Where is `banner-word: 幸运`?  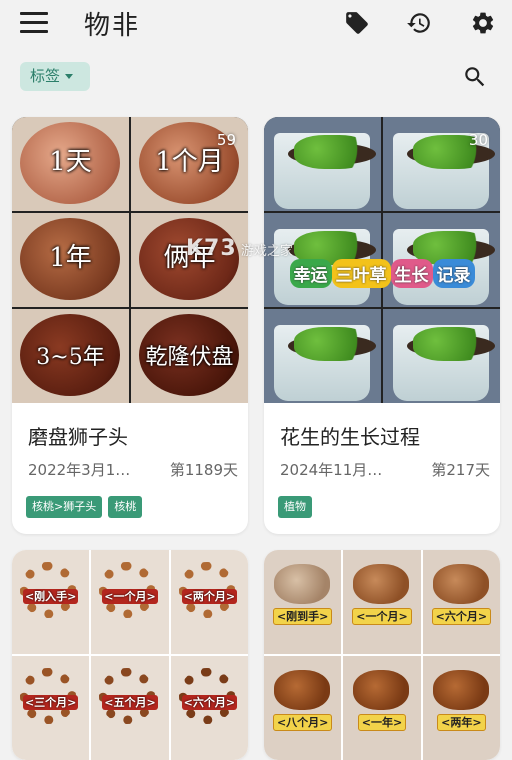 banner-word: 幸运 is located at coordinates (310, 273).